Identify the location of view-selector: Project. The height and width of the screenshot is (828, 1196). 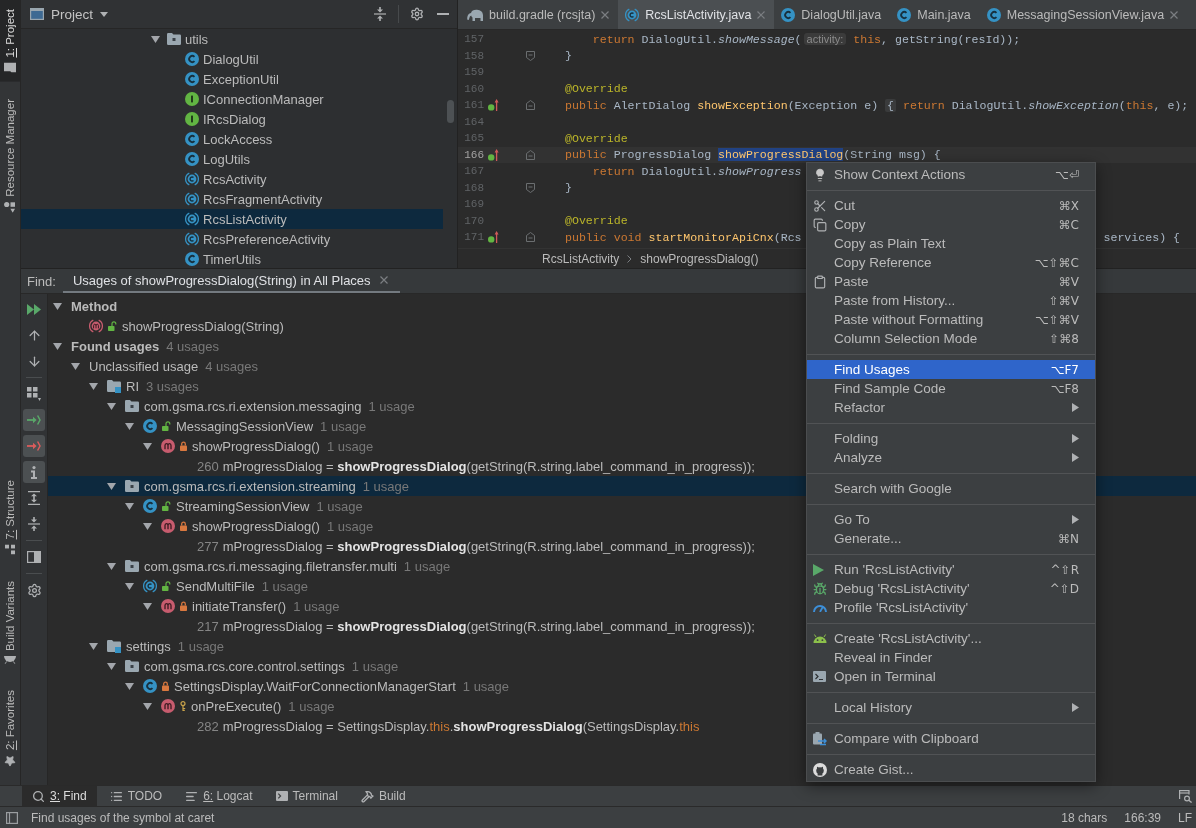
(69, 14).